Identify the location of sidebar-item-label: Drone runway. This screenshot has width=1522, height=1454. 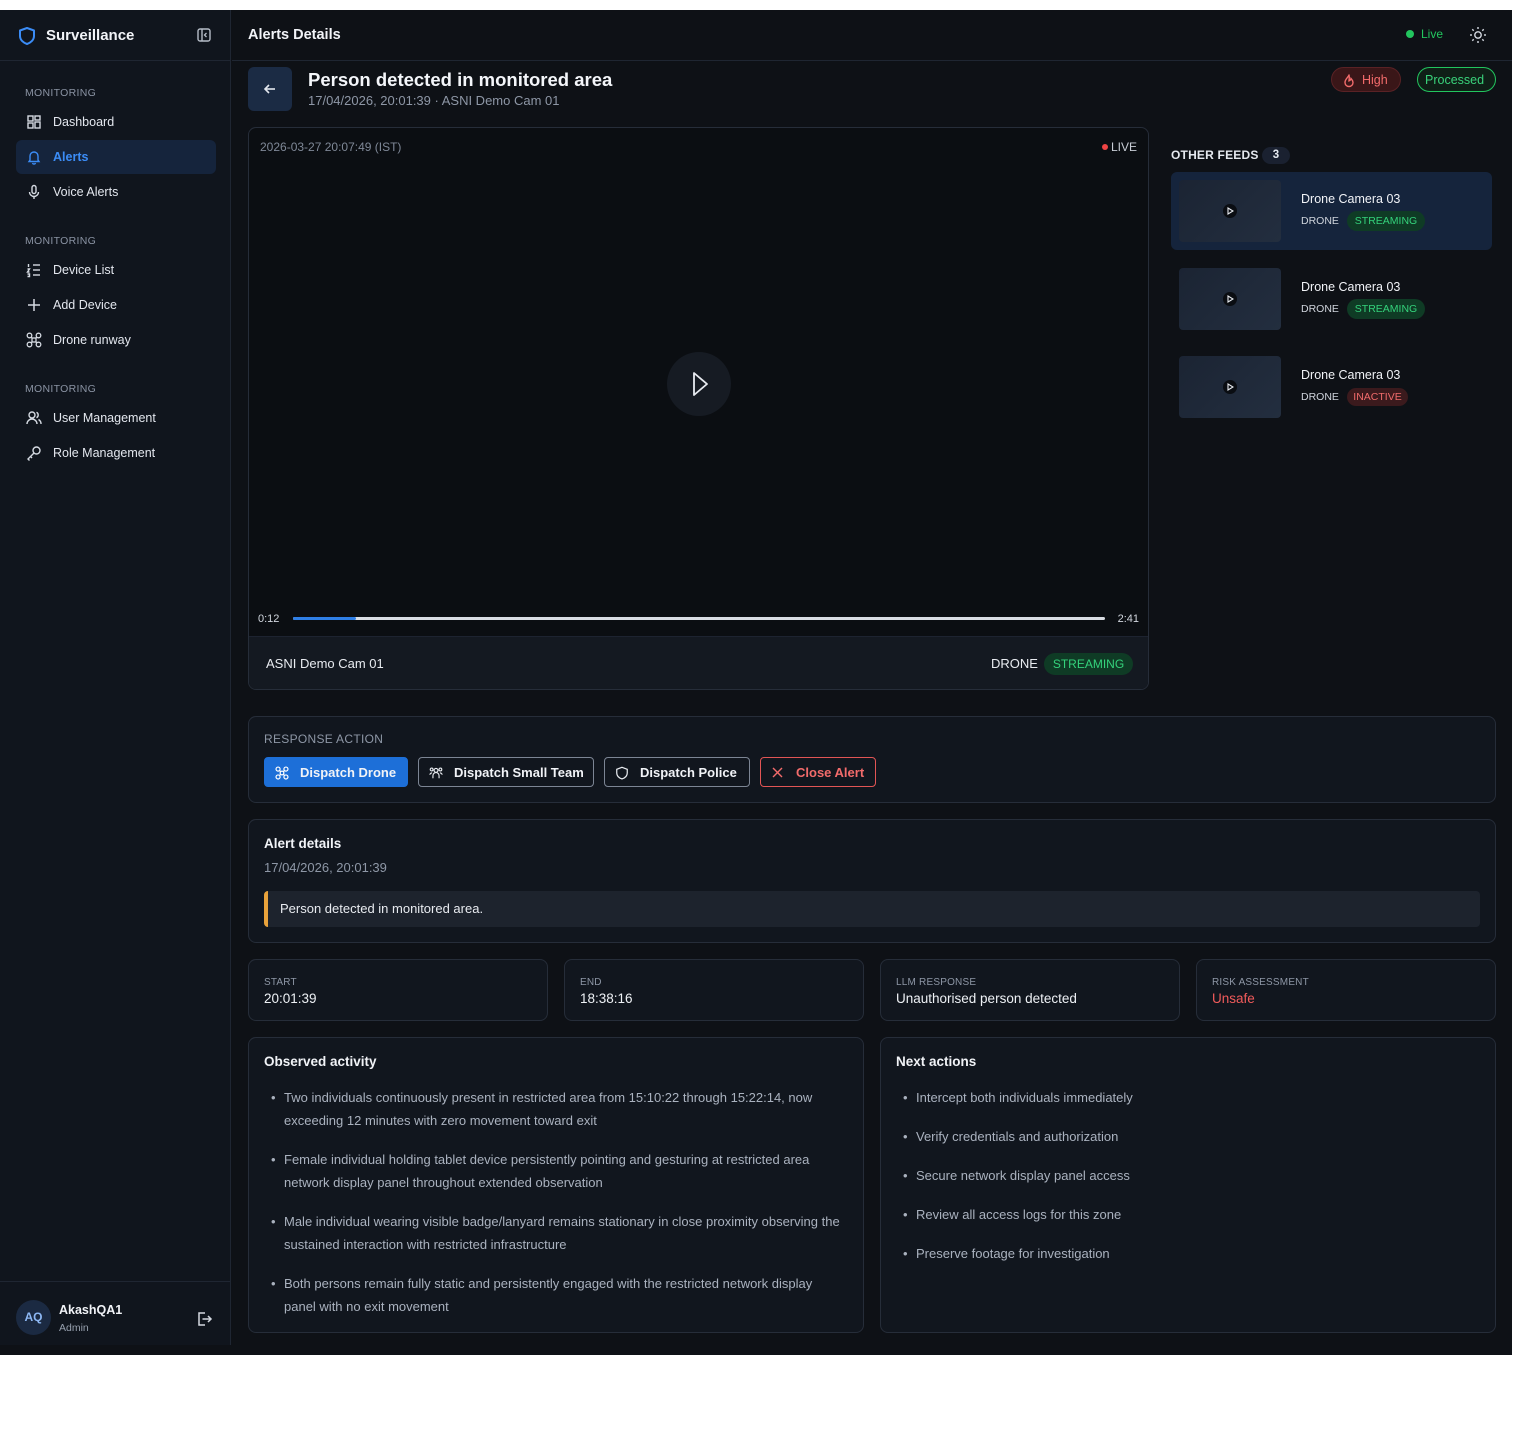
(92, 340).